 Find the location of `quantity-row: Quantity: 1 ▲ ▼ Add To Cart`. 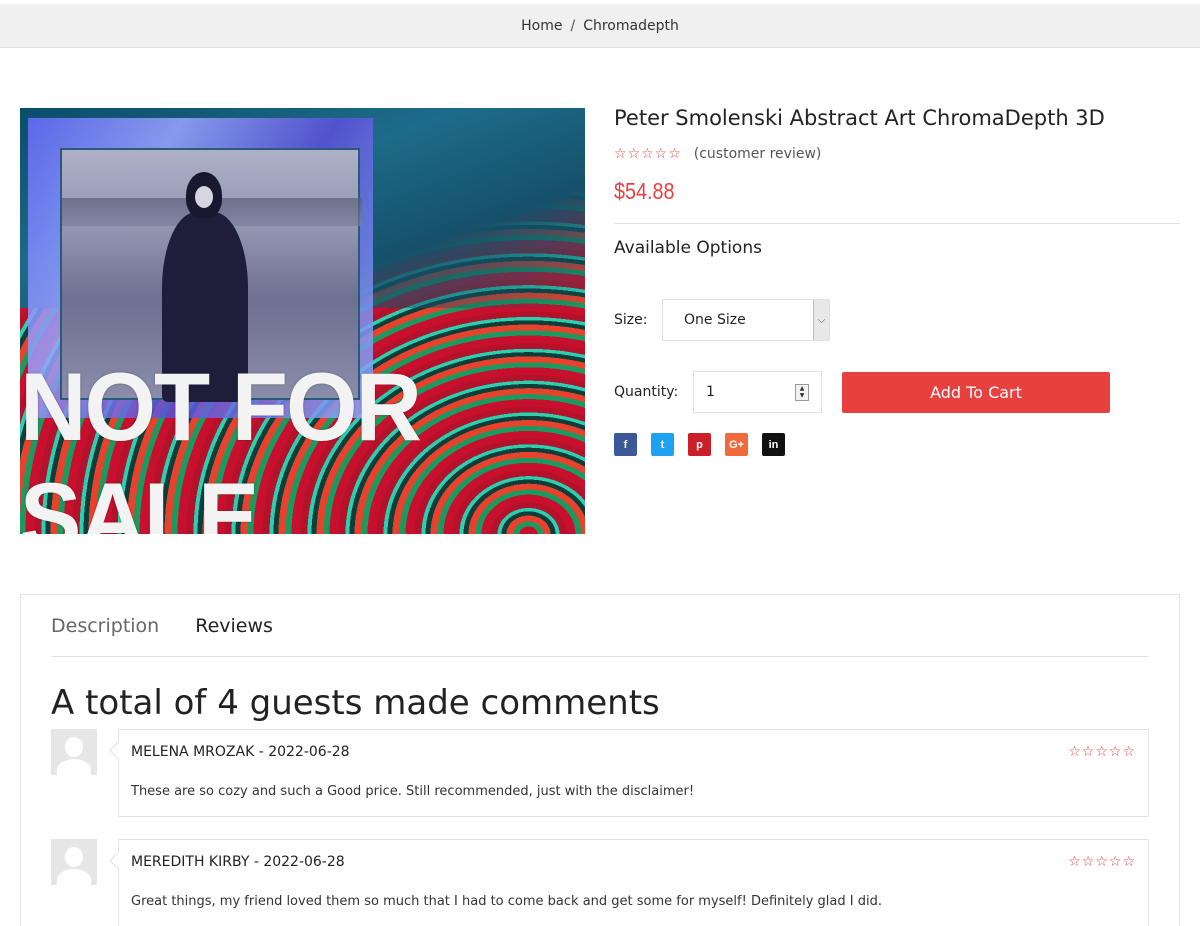

quantity-row: Quantity: 1 ▲ ▼ Add To Cart is located at coordinates (862, 392).